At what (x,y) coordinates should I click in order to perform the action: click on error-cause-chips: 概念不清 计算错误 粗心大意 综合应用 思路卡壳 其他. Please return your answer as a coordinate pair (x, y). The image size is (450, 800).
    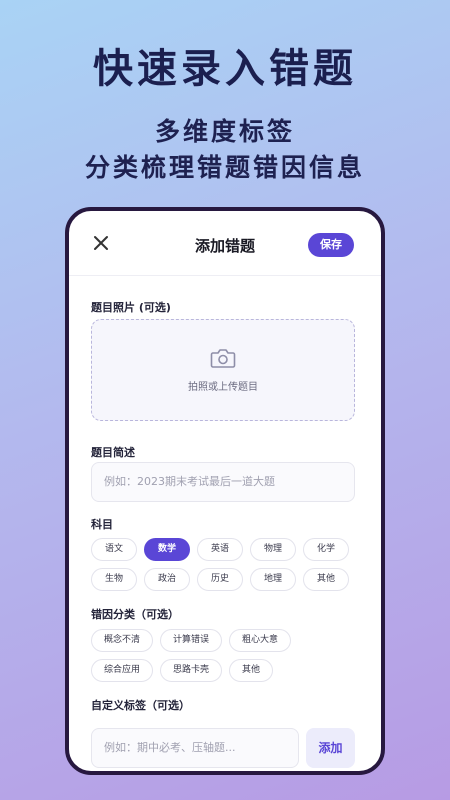
    Looking at the image, I should click on (231, 659).